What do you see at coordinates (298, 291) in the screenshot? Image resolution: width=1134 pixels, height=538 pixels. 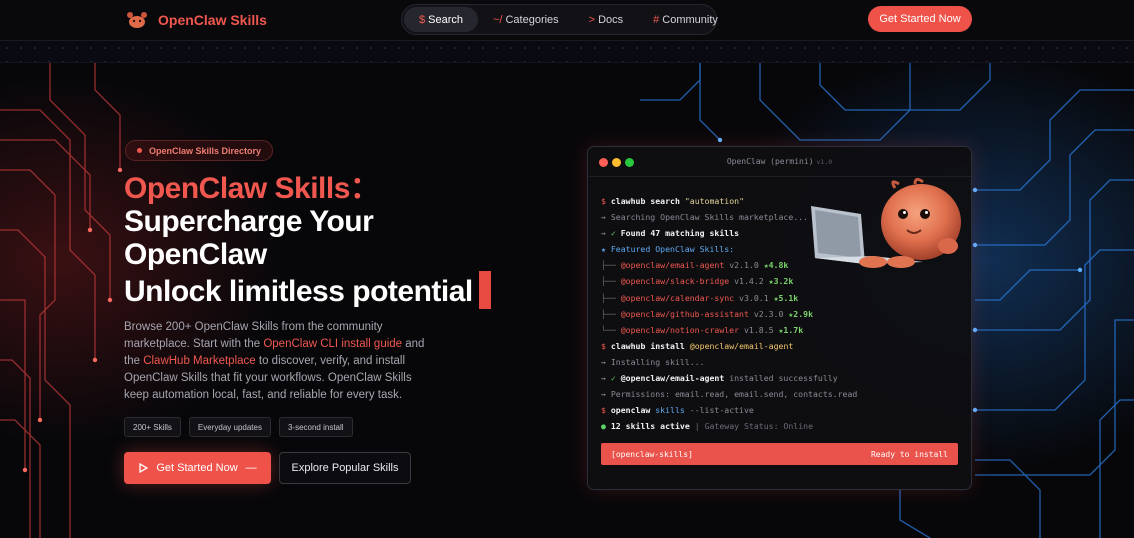 I see `headline-line-4: Unlock limitless potential` at bounding box center [298, 291].